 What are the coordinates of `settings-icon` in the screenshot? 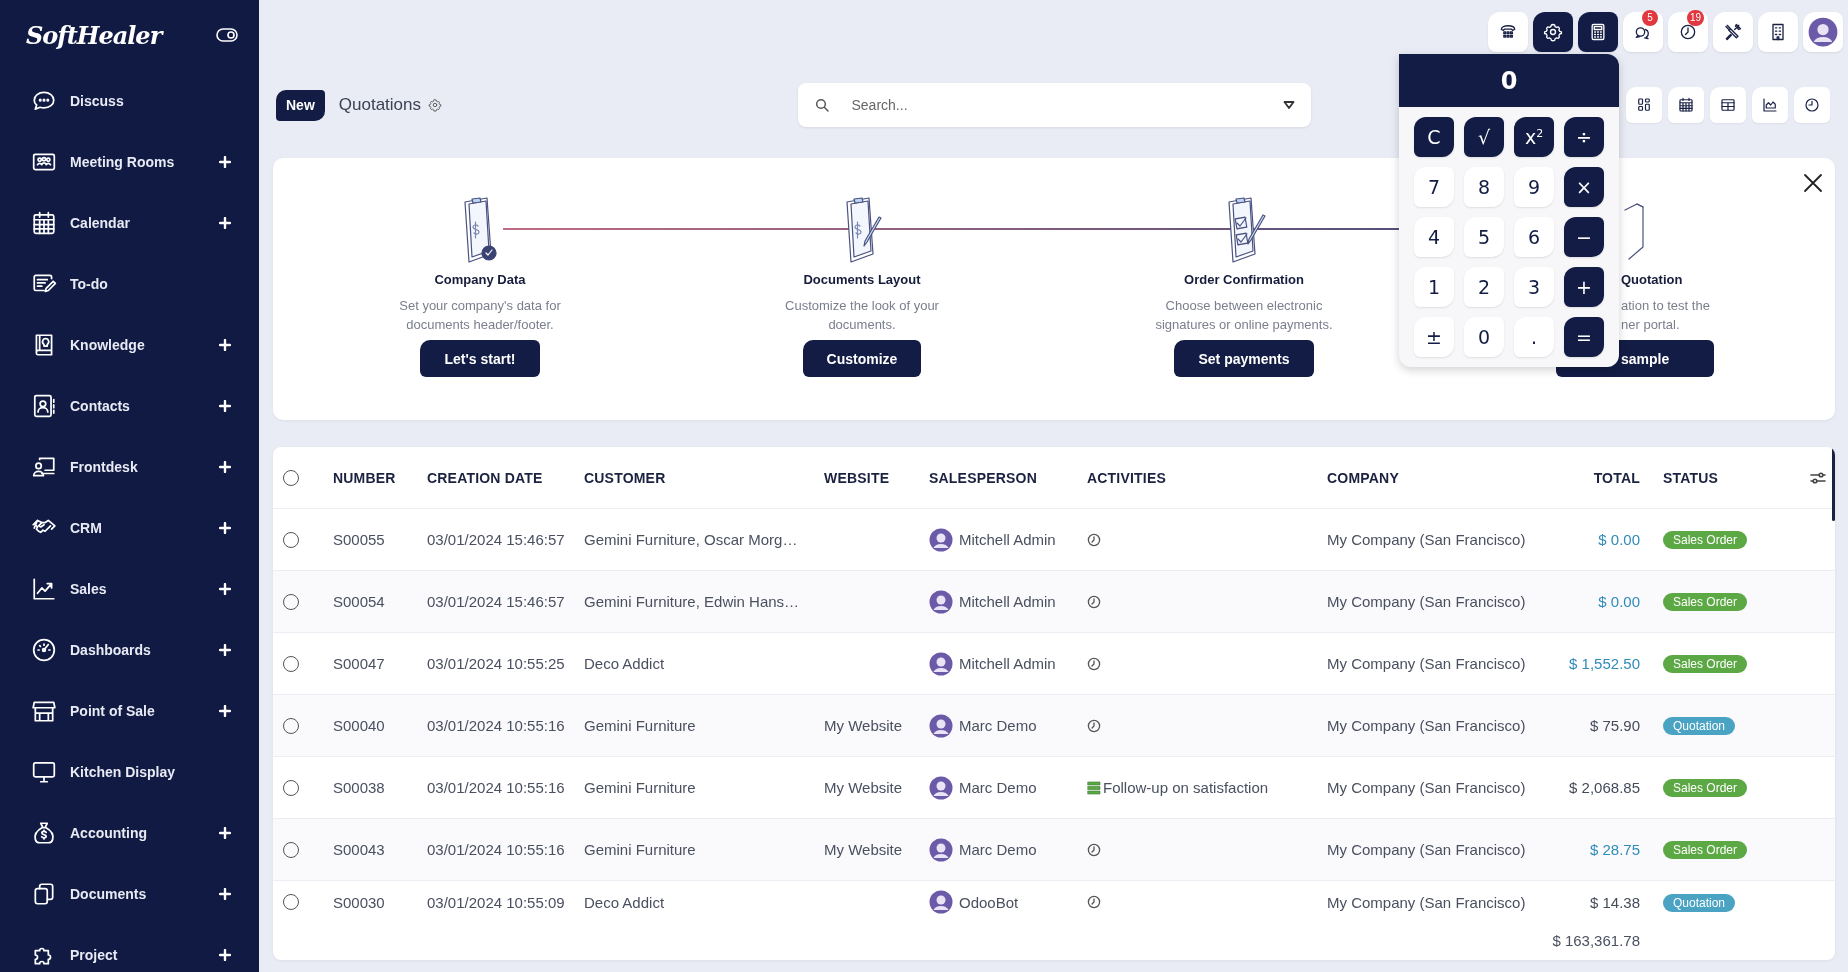 It's located at (435, 105).